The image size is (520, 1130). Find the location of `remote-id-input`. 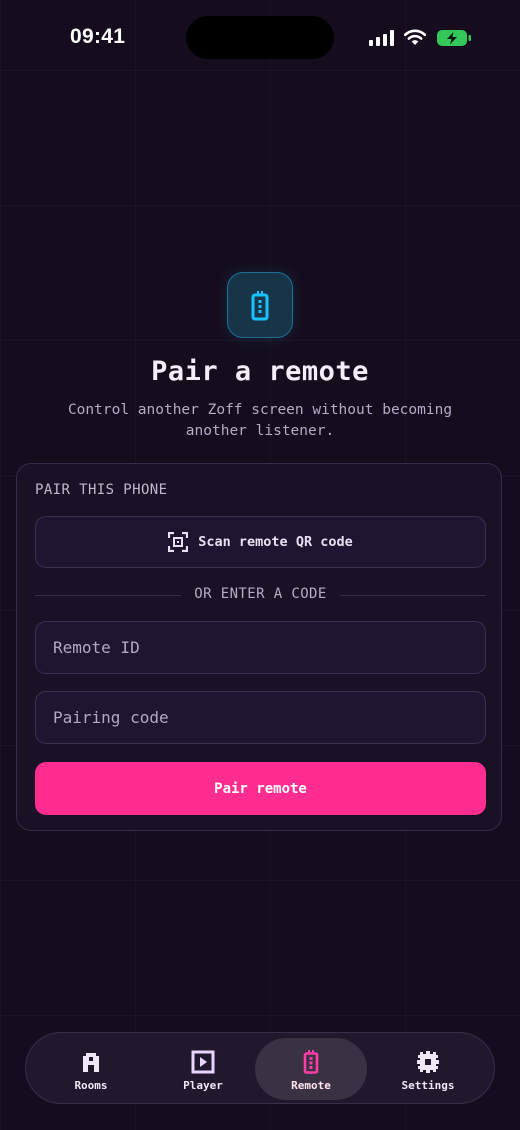

remote-id-input is located at coordinates (260, 647).